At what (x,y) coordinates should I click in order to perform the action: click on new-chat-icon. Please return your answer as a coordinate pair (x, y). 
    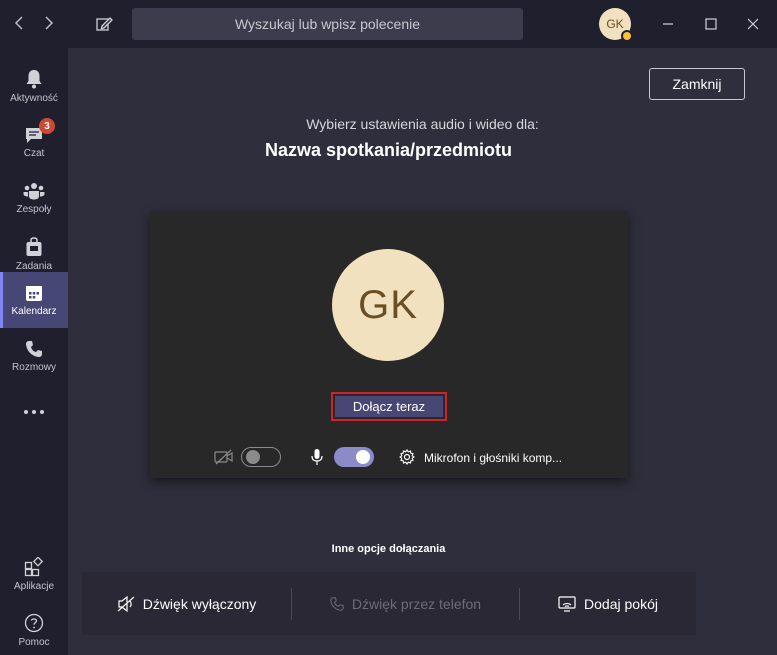
    Looking at the image, I should click on (104, 24).